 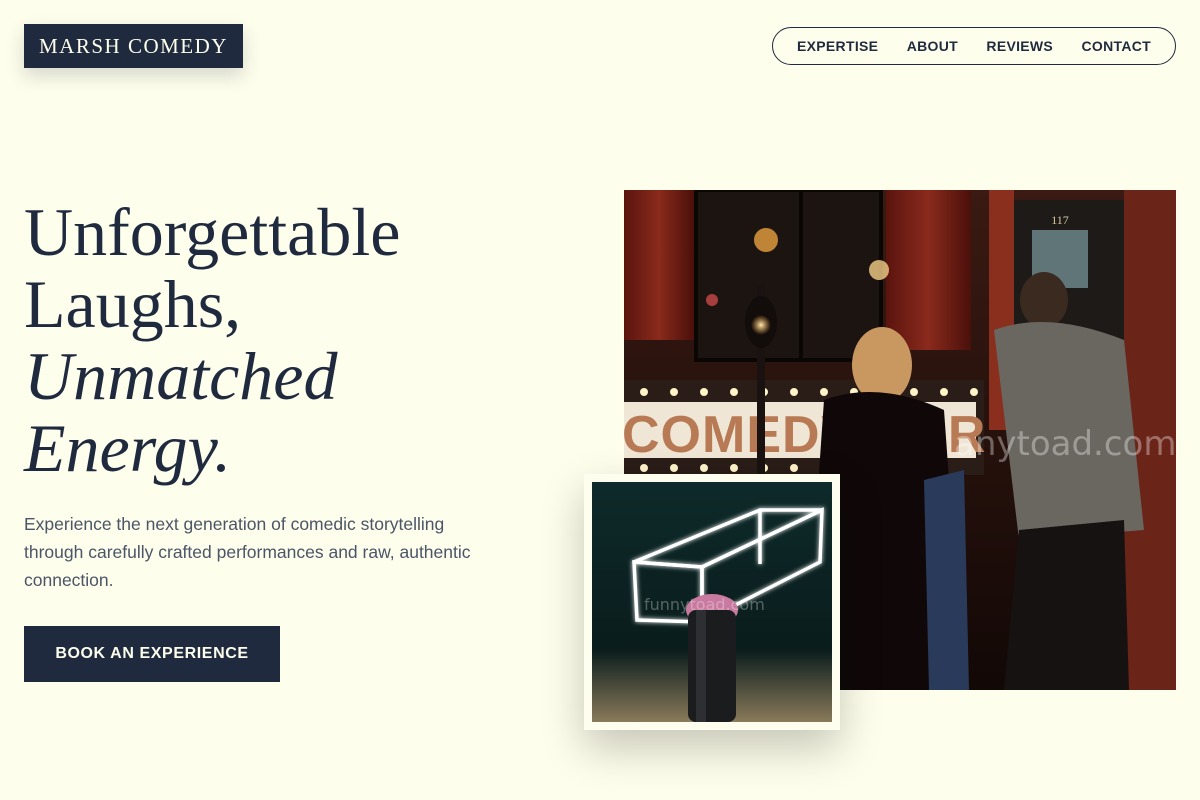 What do you see at coordinates (1060, 220) in the screenshot?
I see `door-number: 117` at bounding box center [1060, 220].